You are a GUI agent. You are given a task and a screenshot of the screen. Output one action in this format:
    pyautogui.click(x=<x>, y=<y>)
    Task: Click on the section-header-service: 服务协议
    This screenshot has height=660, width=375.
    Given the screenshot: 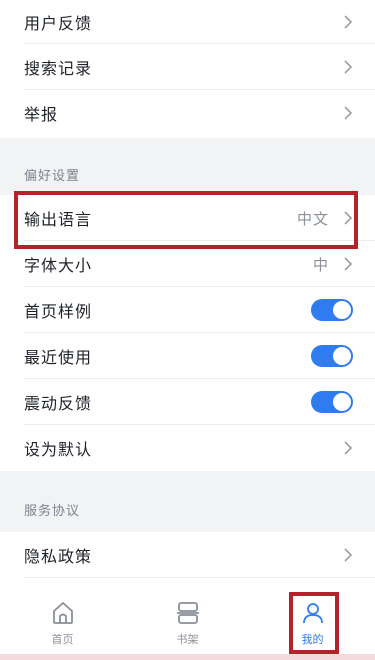 What is the action you would take?
    pyautogui.click(x=52, y=511)
    